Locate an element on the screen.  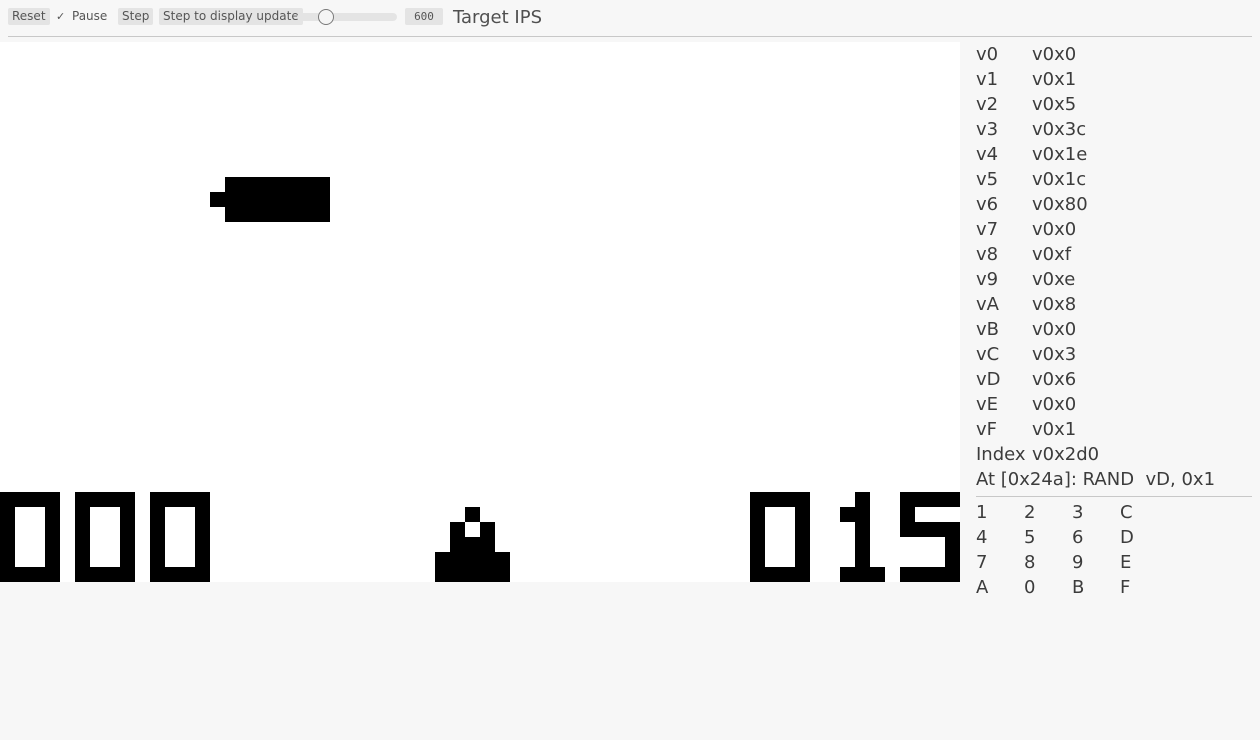
register-name: v8 is located at coordinates (987, 254).